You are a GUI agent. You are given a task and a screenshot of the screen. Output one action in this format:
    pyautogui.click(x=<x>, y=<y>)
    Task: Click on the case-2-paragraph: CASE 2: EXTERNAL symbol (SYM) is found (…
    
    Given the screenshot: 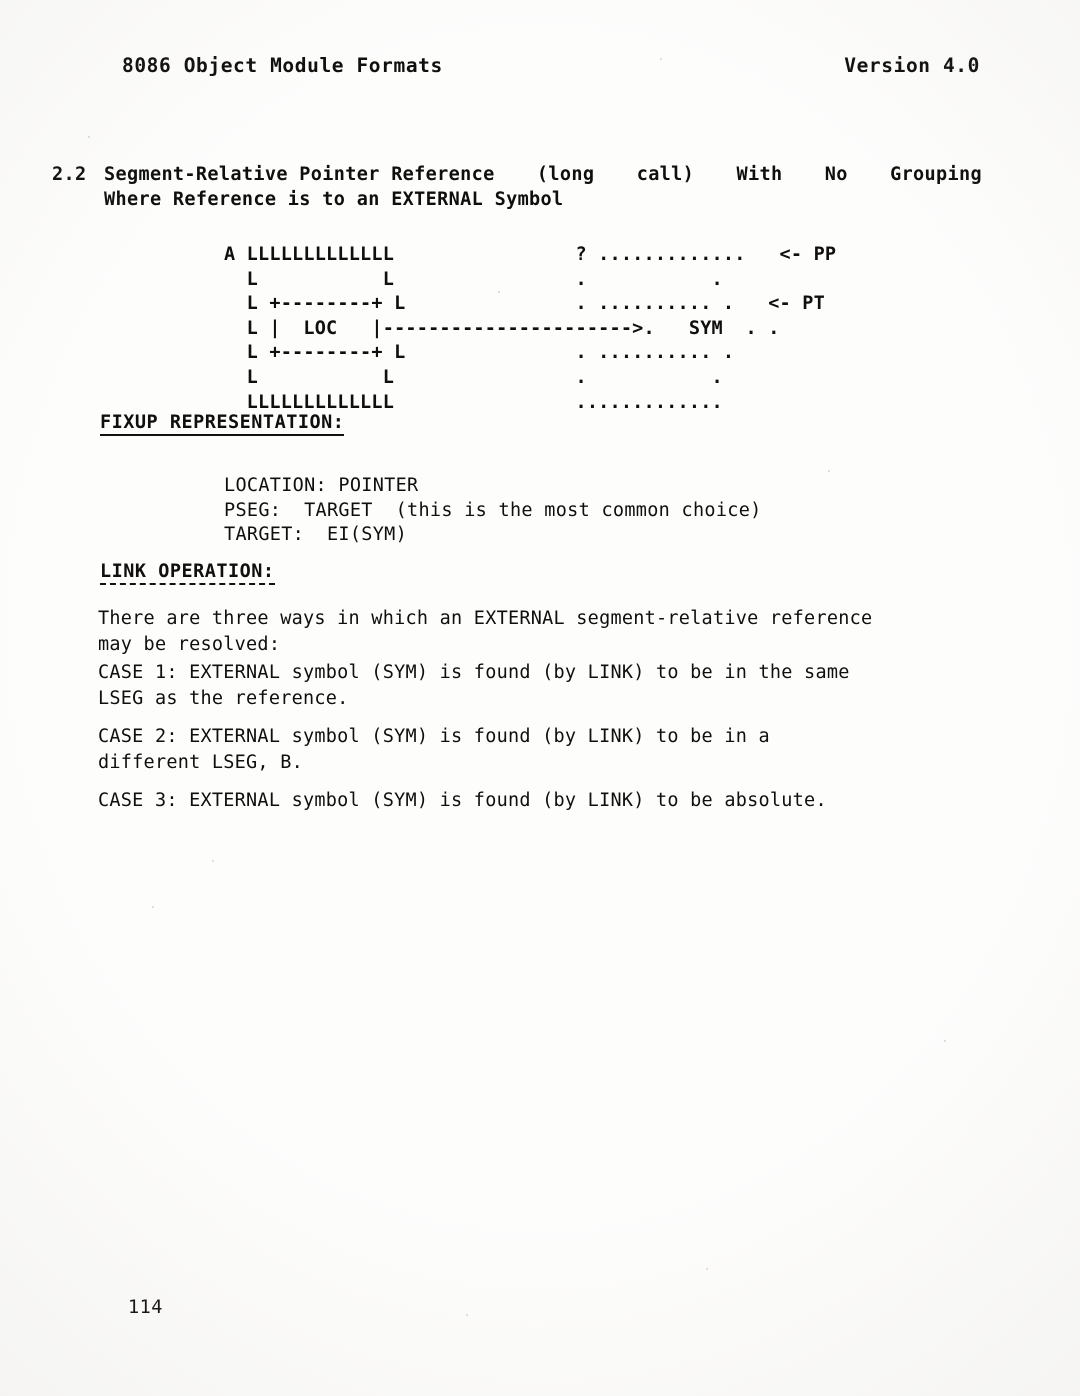 What is the action you would take?
    pyautogui.click(x=532, y=749)
    